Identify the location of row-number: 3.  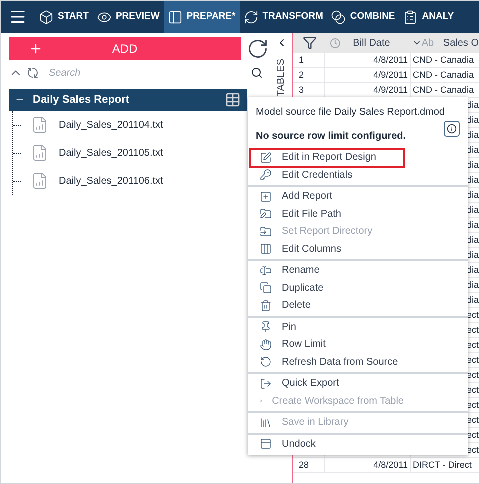
(301, 90).